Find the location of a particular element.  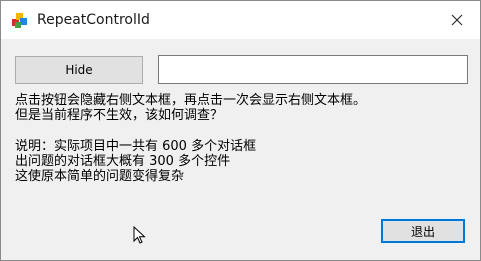

close-button is located at coordinates (457, 20).